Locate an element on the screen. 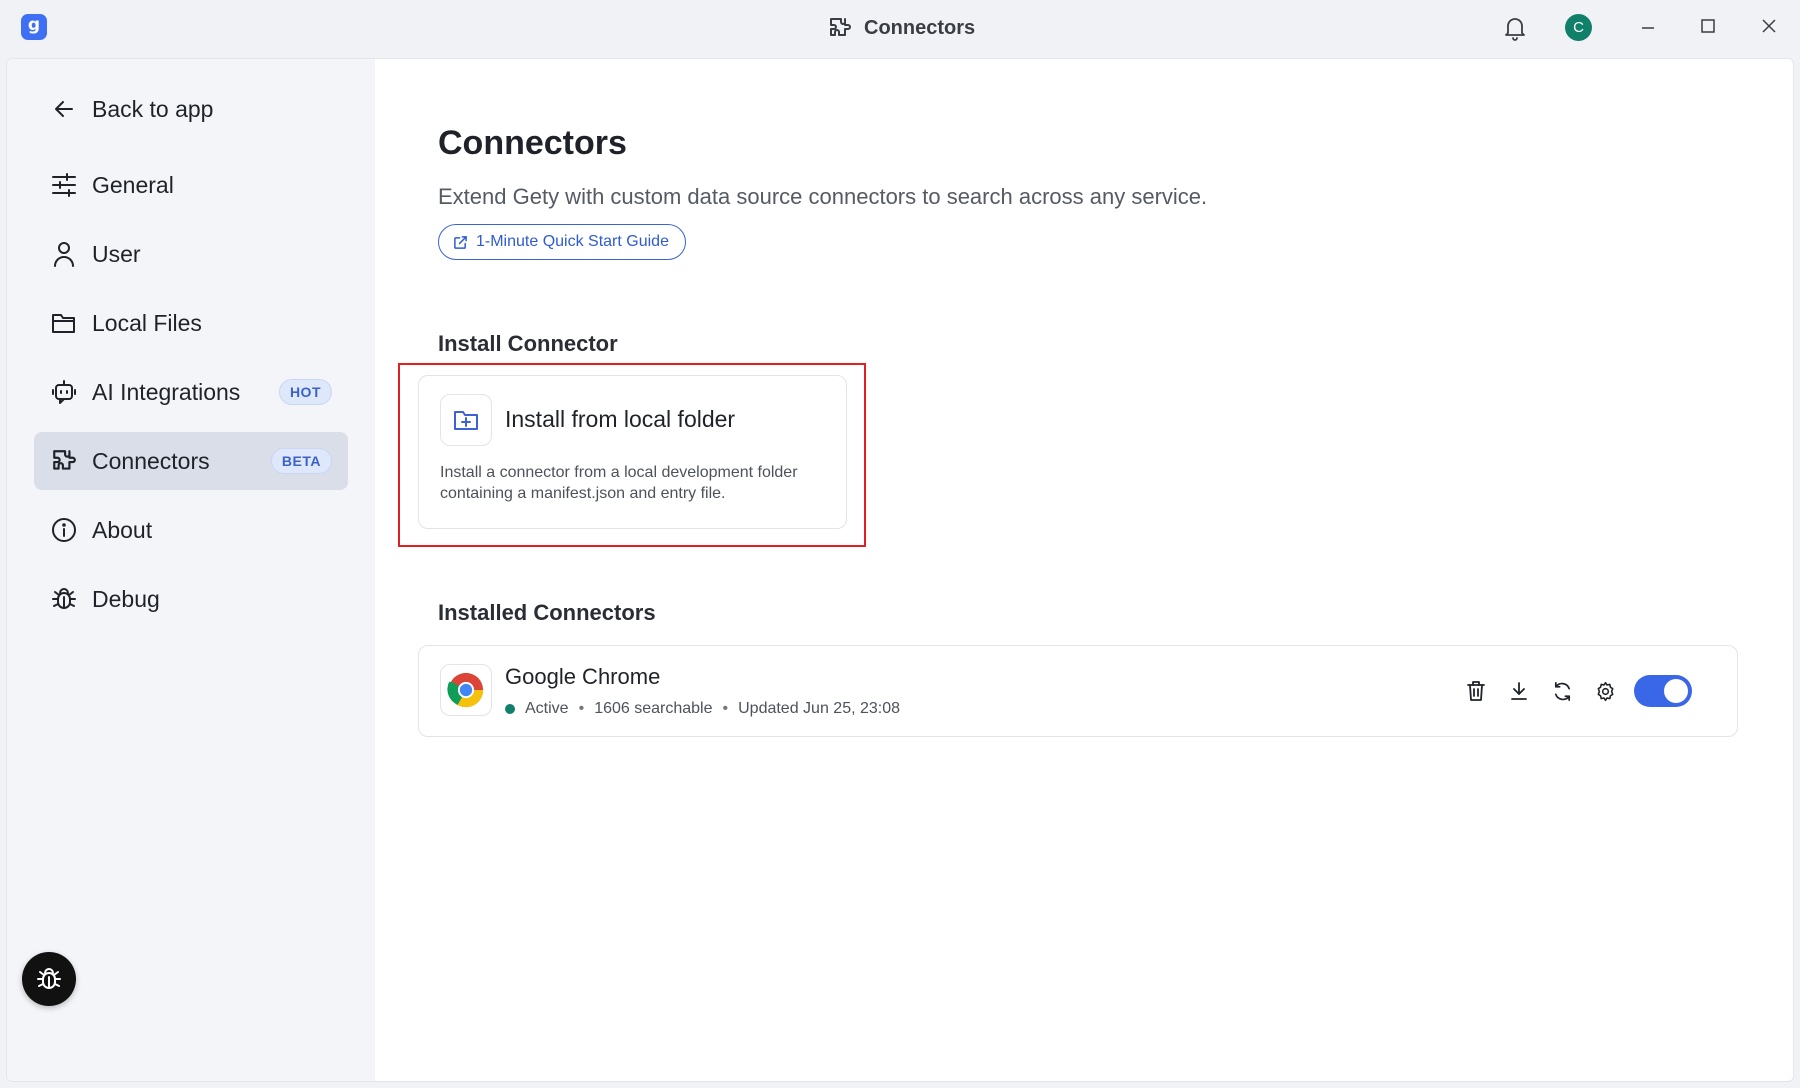 Image resolution: width=1800 pixels, height=1088 pixels. debug-fab-button is located at coordinates (49, 979).